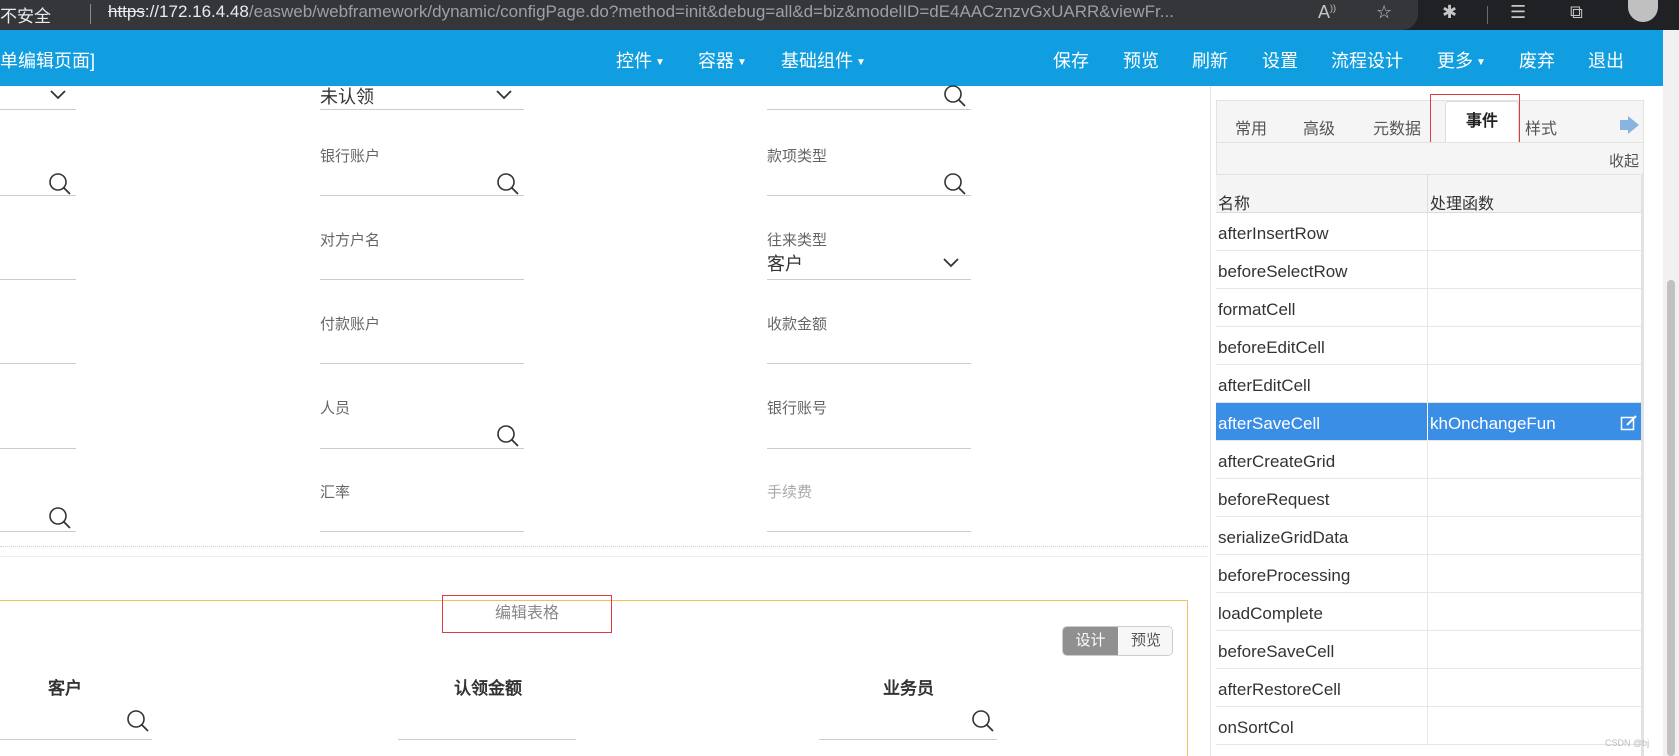  Describe the element at coordinates (1430, 612) in the screenshot. I see `event-row: loadComplete` at that location.